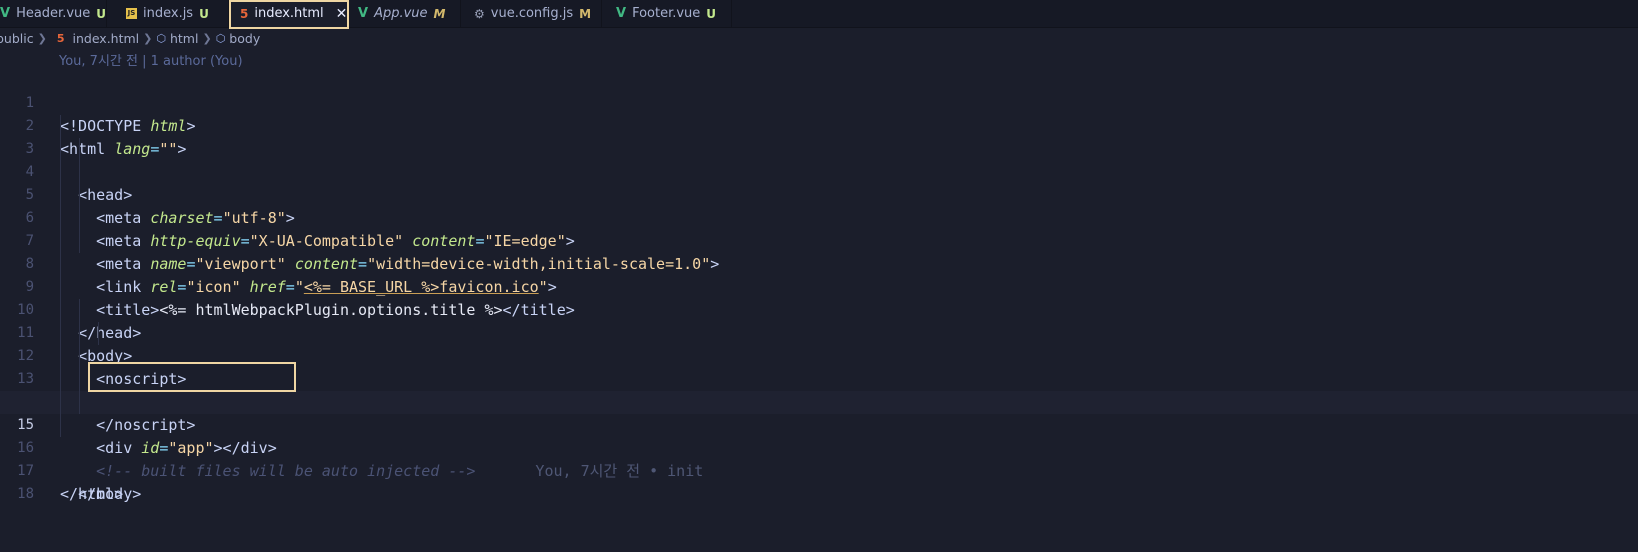 This screenshot has height=552, width=1638. What do you see at coordinates (106, 38) in the screenshot?
I see `breadcrumb-file: index.html` at bounding box center [106, 38].